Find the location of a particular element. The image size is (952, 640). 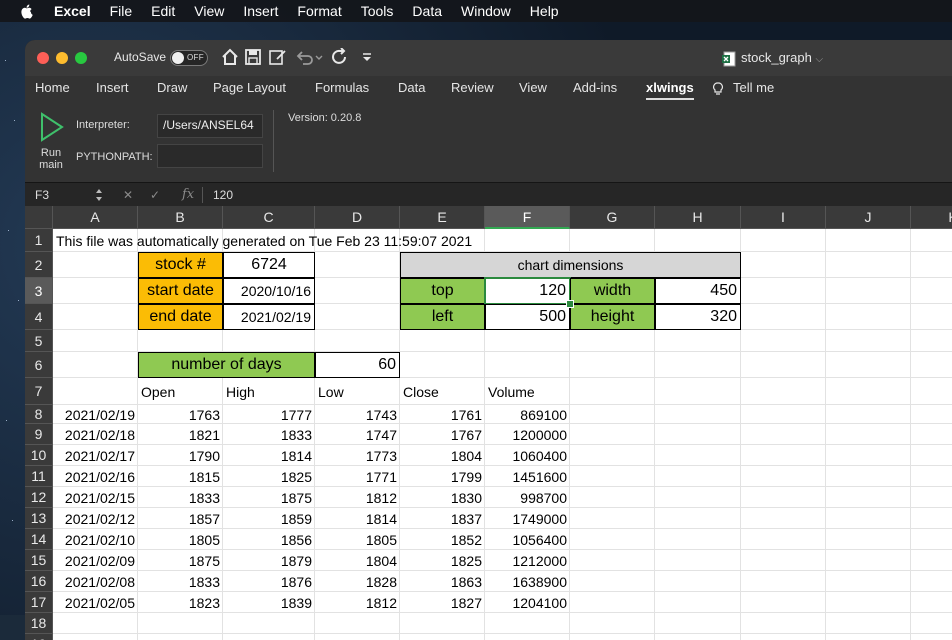

zoom-window-button is located at coordinates (81, 58).